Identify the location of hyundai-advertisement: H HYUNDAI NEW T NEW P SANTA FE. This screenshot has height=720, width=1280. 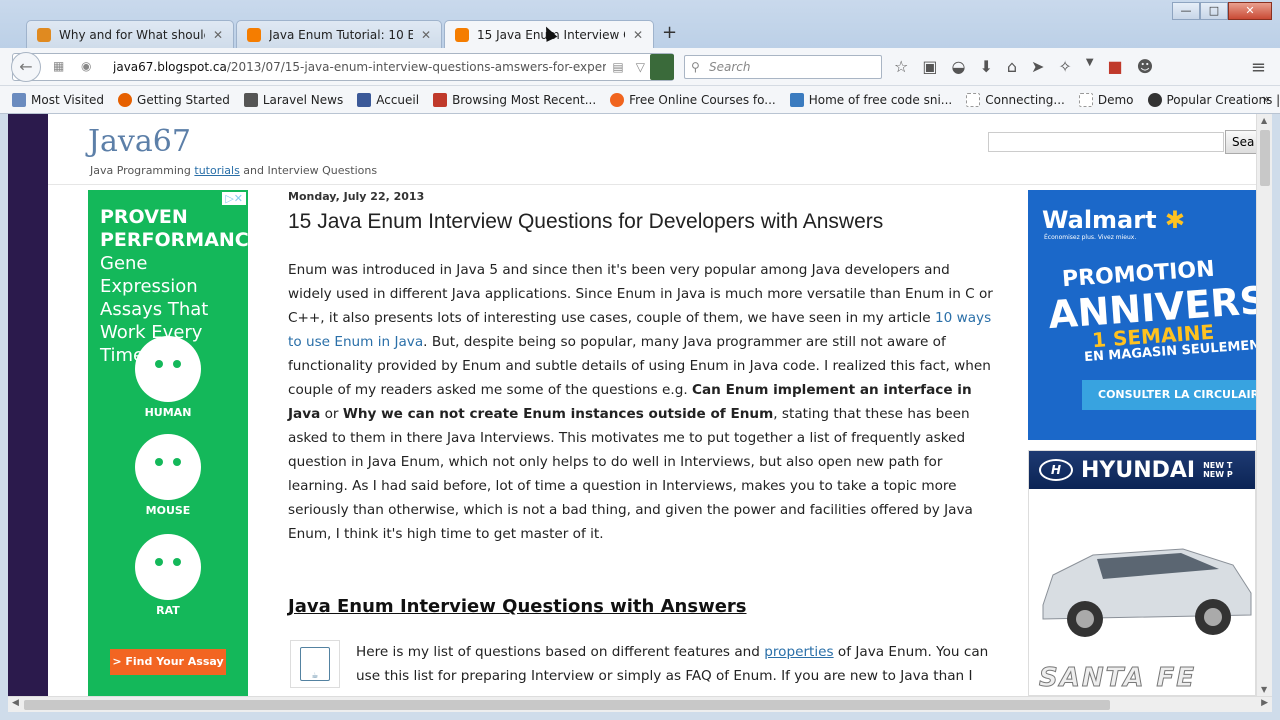
(1142, 573).